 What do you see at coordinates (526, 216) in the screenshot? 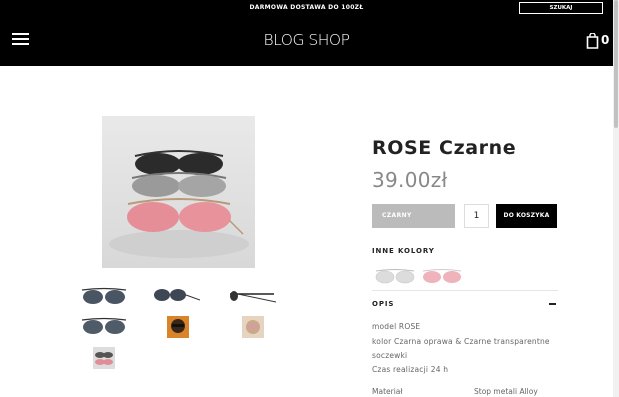
I see `add-to-cart-button: DO KOSZYKA` at bounding box center [526, 216].